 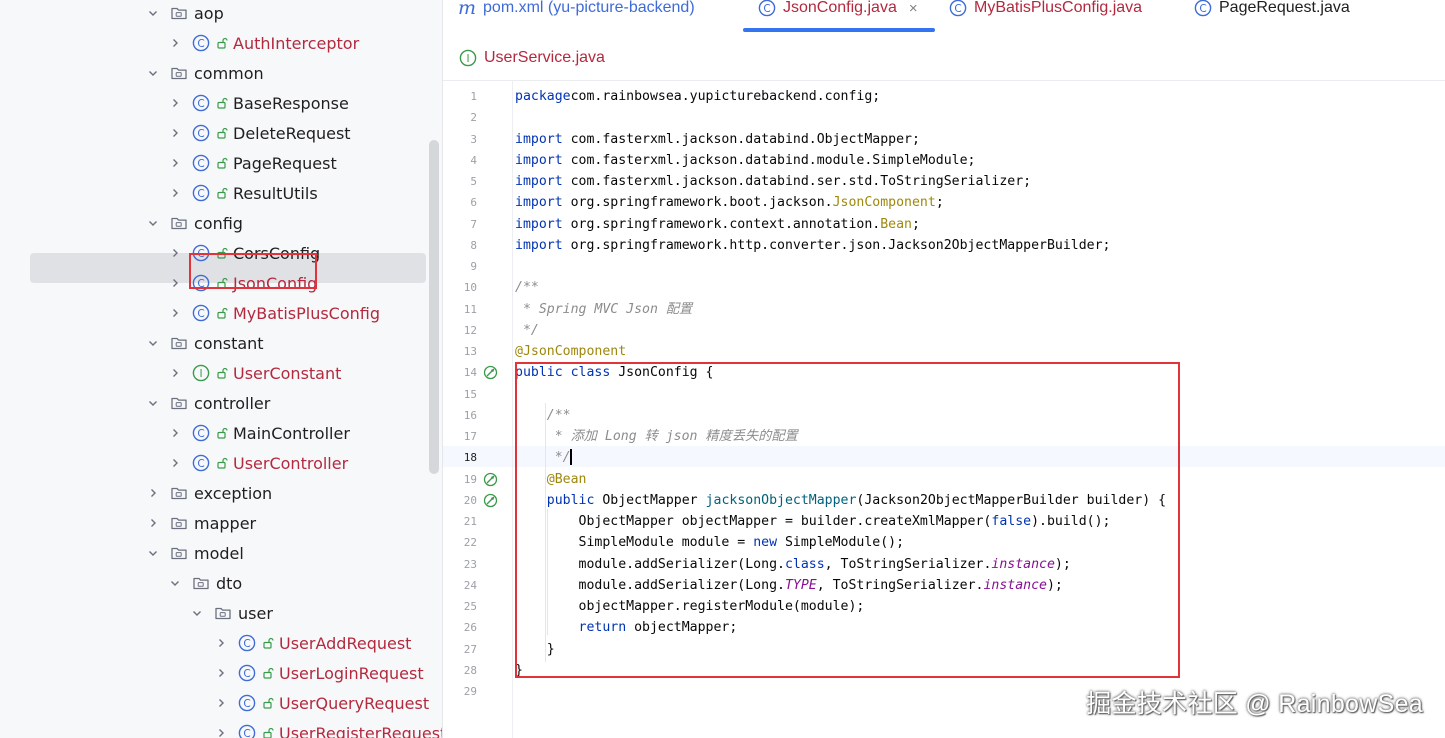 What do you see at coordinates (205, 73) in the screenshot?
I see `tree-item-common: common` at bounding box center [205, 73].